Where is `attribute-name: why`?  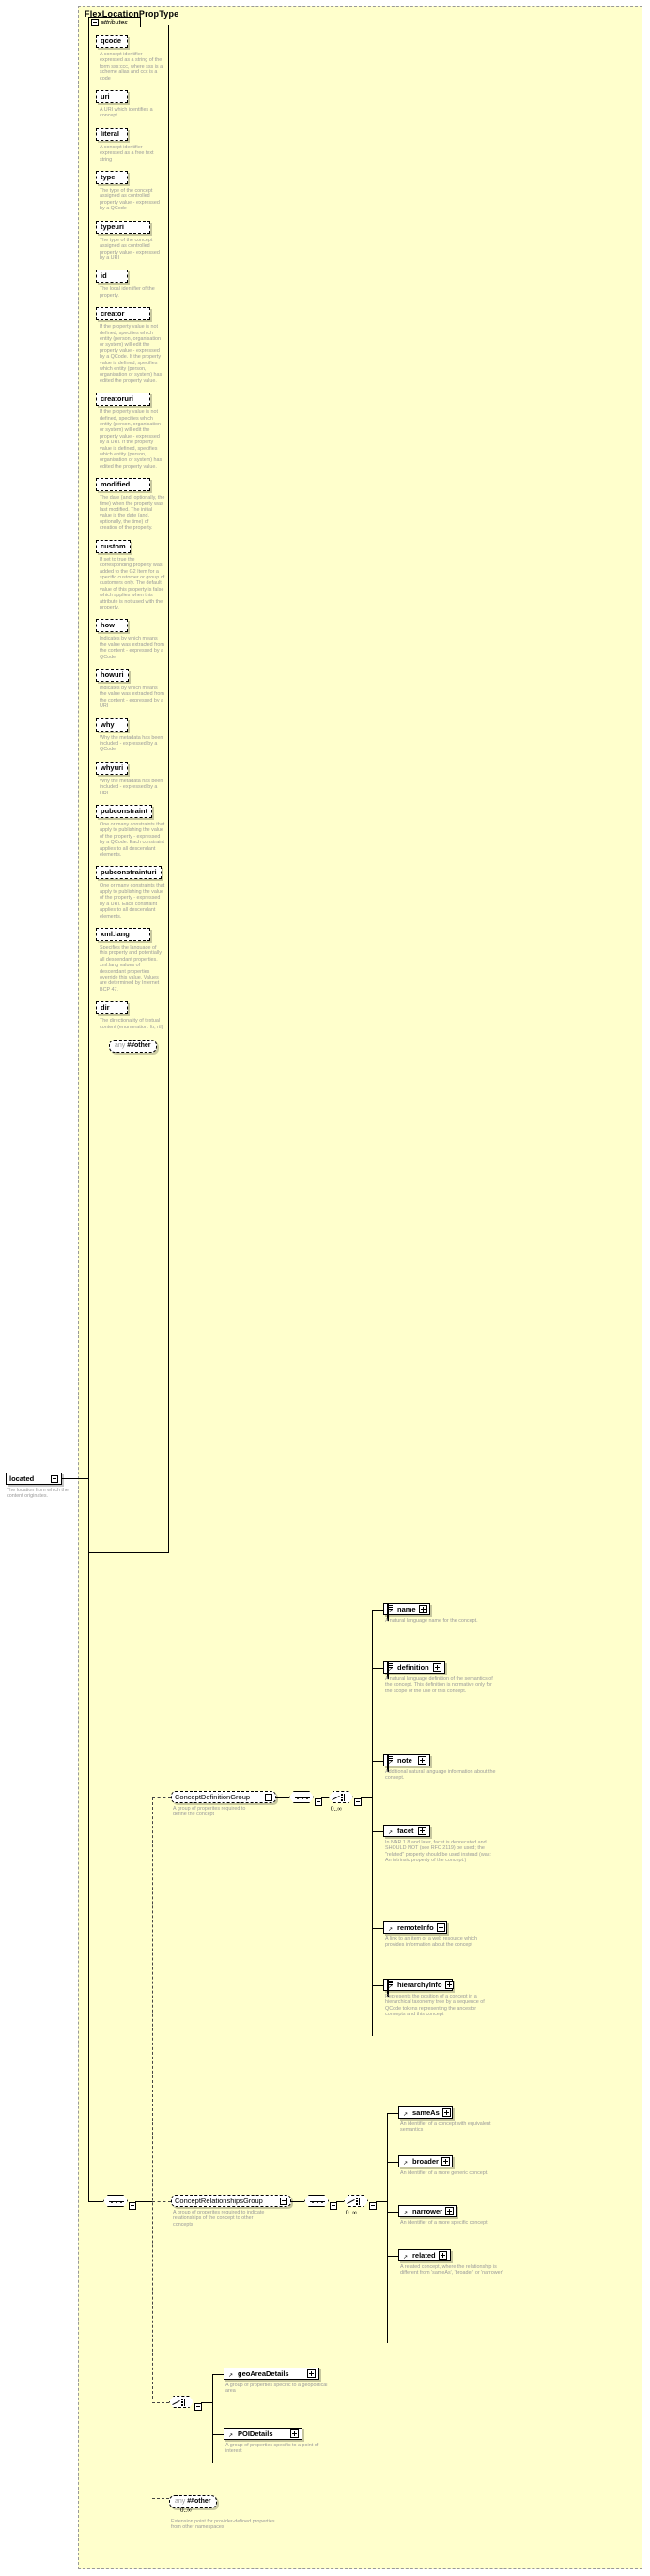
attribute-name: why is located at coordinates (112, 724).